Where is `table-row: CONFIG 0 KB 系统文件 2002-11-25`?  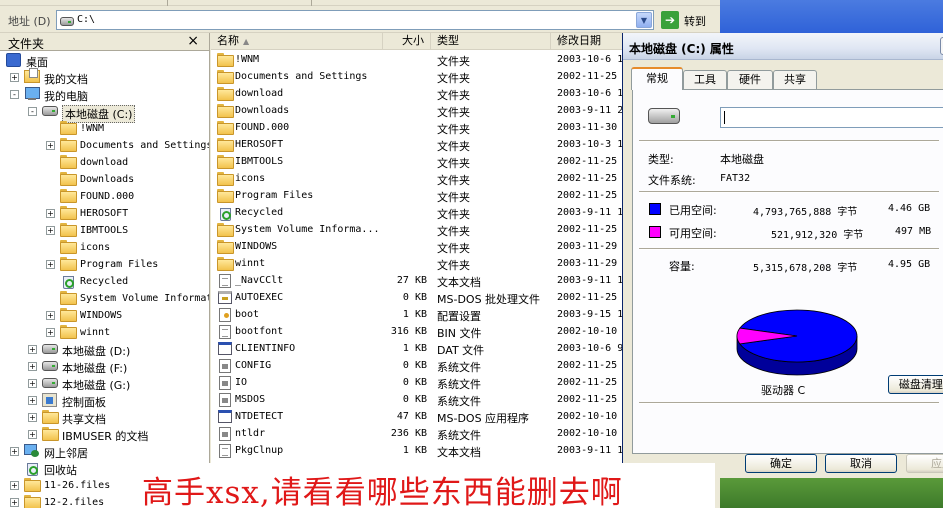
table-row: CONFIG 0 KB 系统文件 2002-11-25 is located at coordinates (416, 365).